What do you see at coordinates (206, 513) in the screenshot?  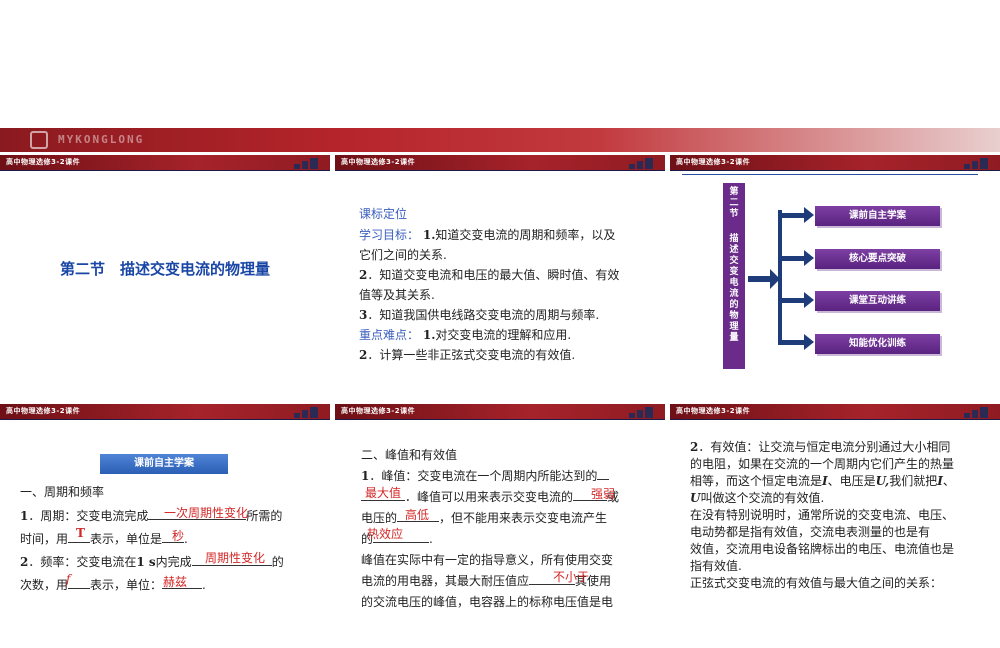 I see `fill-answer: 一次周期性变化` at bounding box center [206, 513].